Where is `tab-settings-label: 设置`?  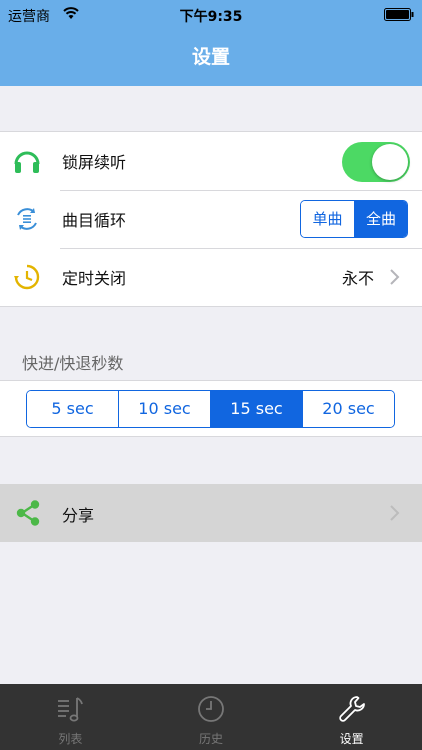
tab-settings-label: 设置 is located at coordinates (351, 739).